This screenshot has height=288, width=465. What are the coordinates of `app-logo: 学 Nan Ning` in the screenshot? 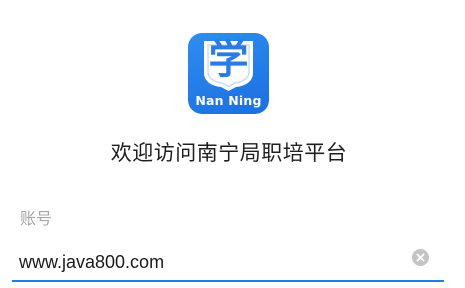 It's located at (228, 73).